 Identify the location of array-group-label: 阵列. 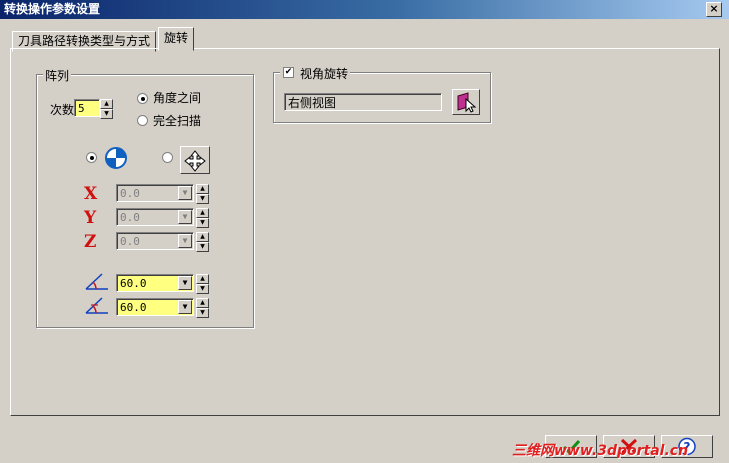
(57, 75).